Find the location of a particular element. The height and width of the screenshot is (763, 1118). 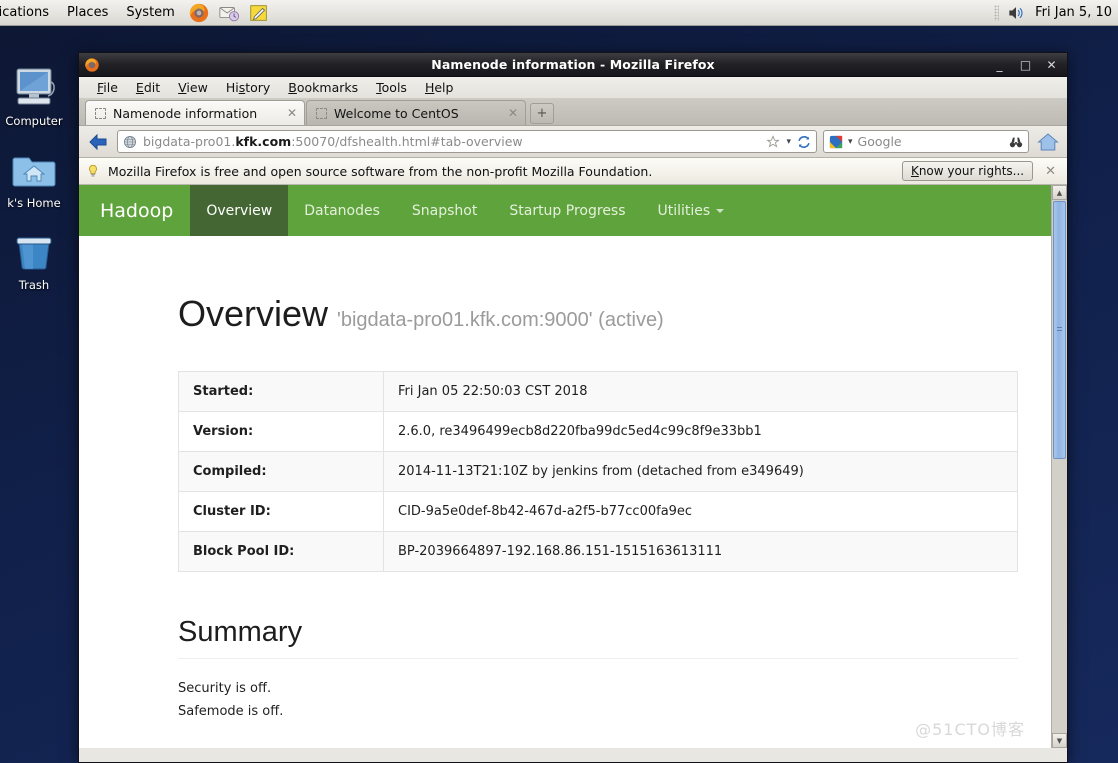

nav-item-overview: Overview is located at coordinates (239, 210).